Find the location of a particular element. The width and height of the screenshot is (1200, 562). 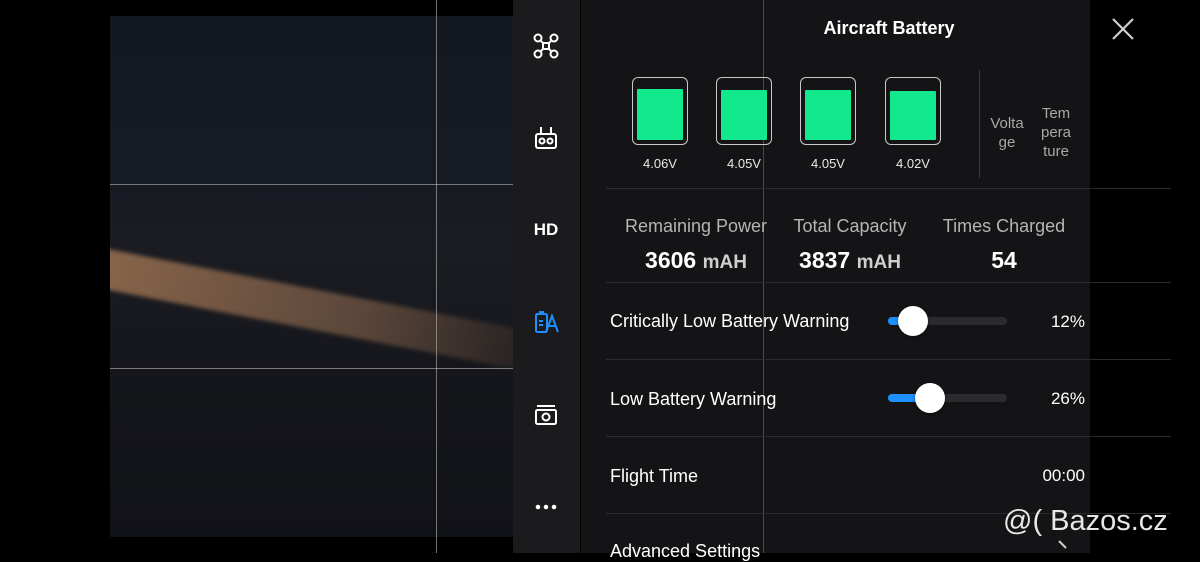

battery-cell: 4.06V is located at coordinates (660, 124).